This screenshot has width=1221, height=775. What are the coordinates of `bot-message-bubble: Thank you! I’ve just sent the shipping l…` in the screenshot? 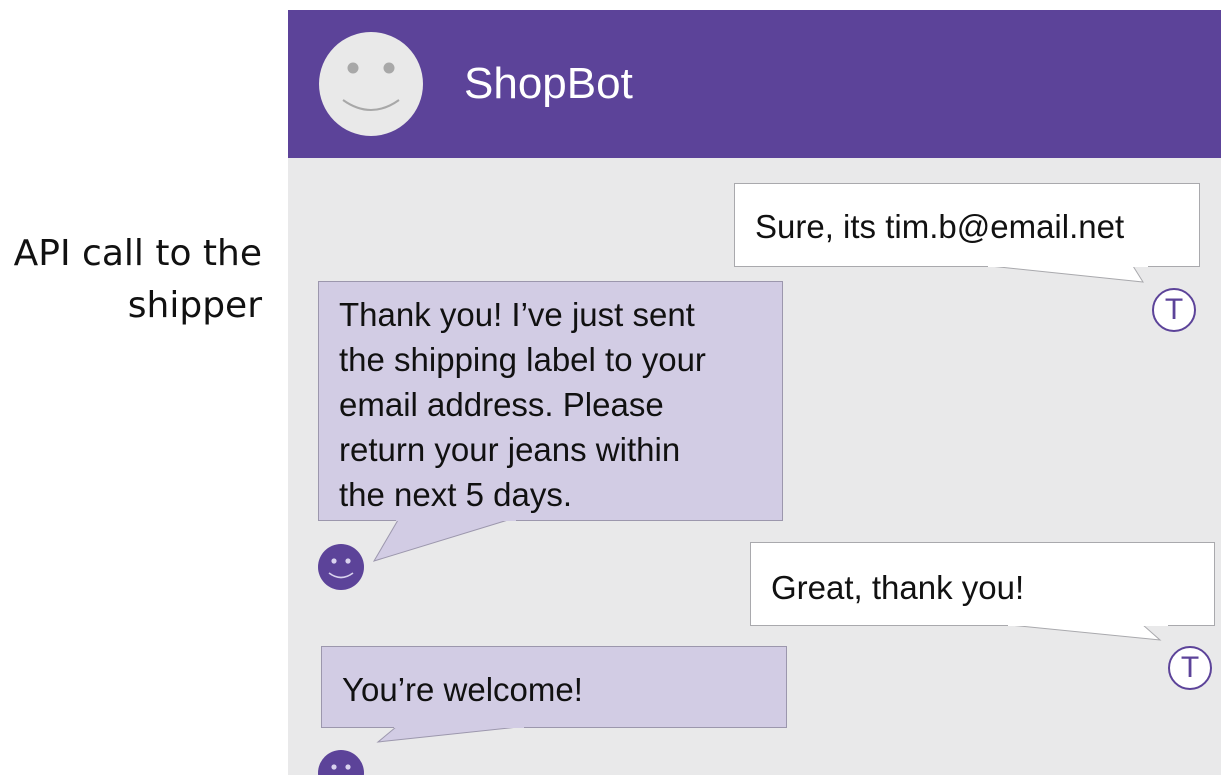 It's located at (550, 401).